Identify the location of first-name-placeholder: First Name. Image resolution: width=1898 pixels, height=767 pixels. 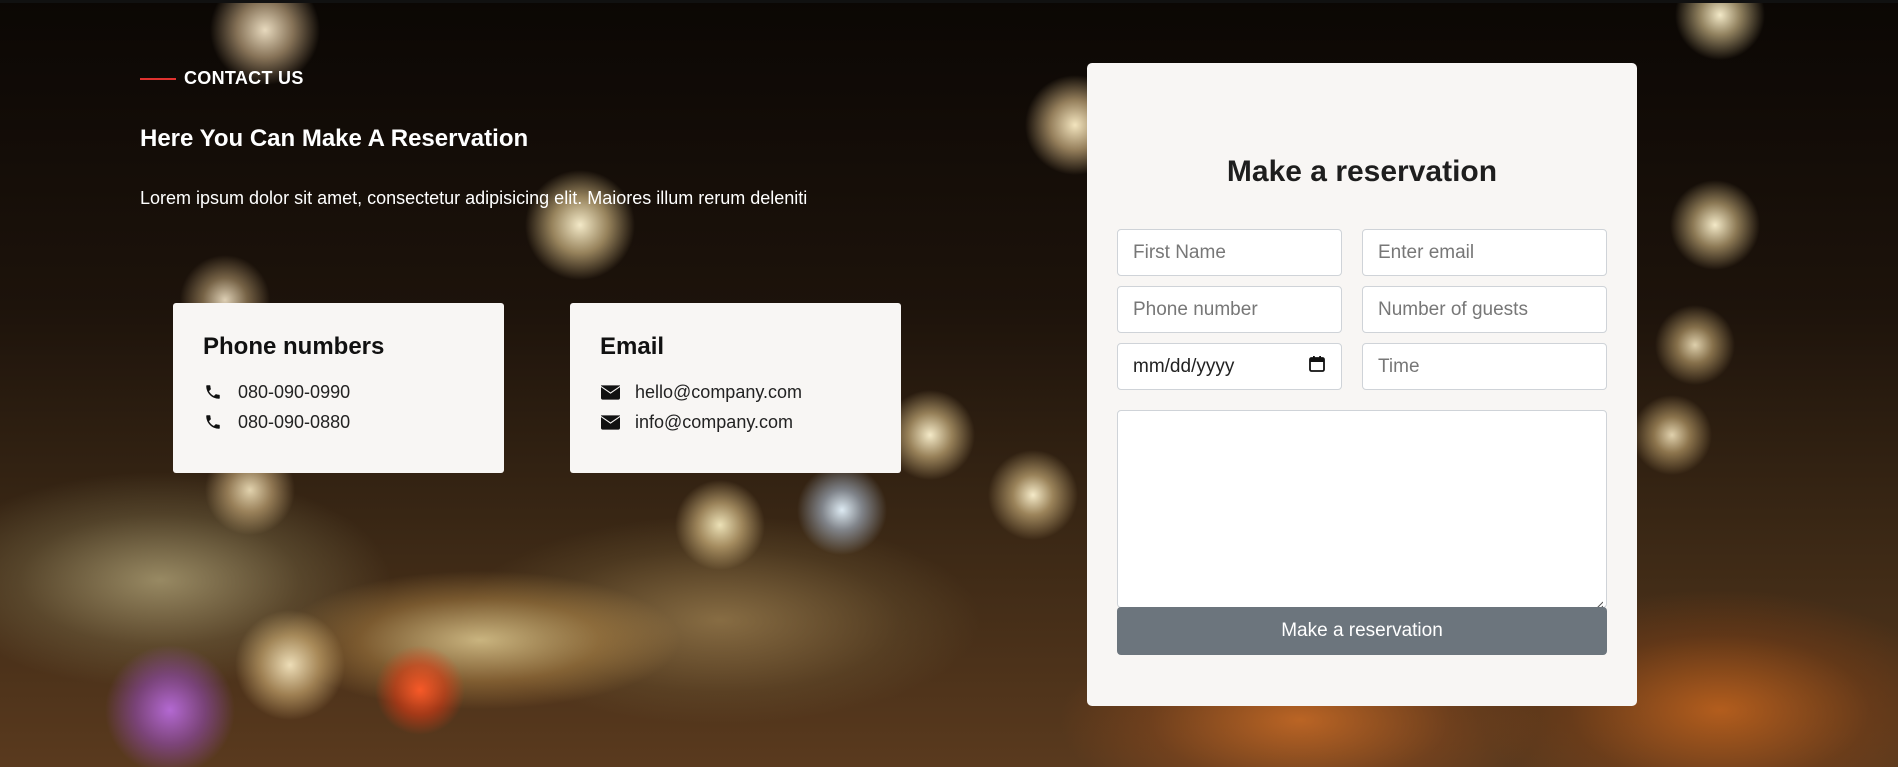
(1179, 252).